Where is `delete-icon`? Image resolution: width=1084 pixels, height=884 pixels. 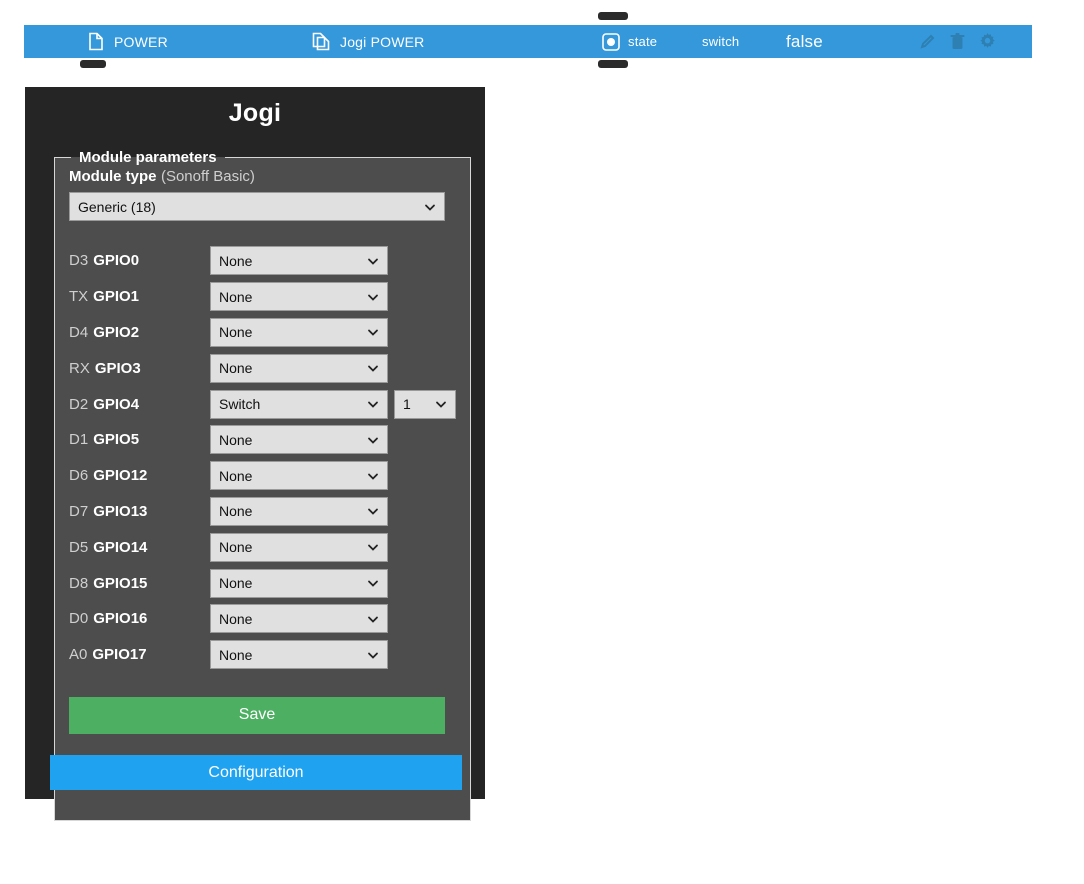 delete-icon is located at coordinates (957, 41).